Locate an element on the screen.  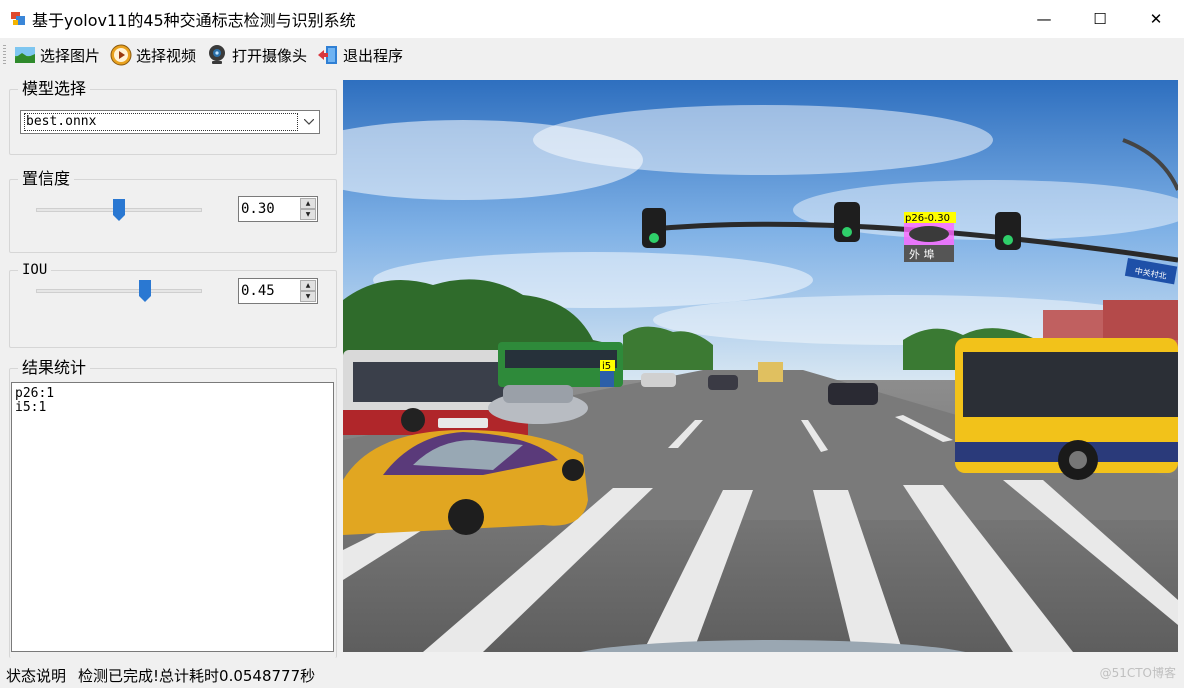
select-video-label: 选择视频 is located at coordinates (166, 55).